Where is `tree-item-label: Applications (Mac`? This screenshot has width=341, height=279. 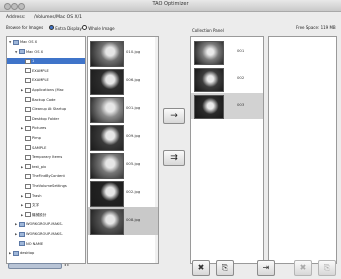 tree-item-label: Applications (Mac is located at coordinates (48, 90).